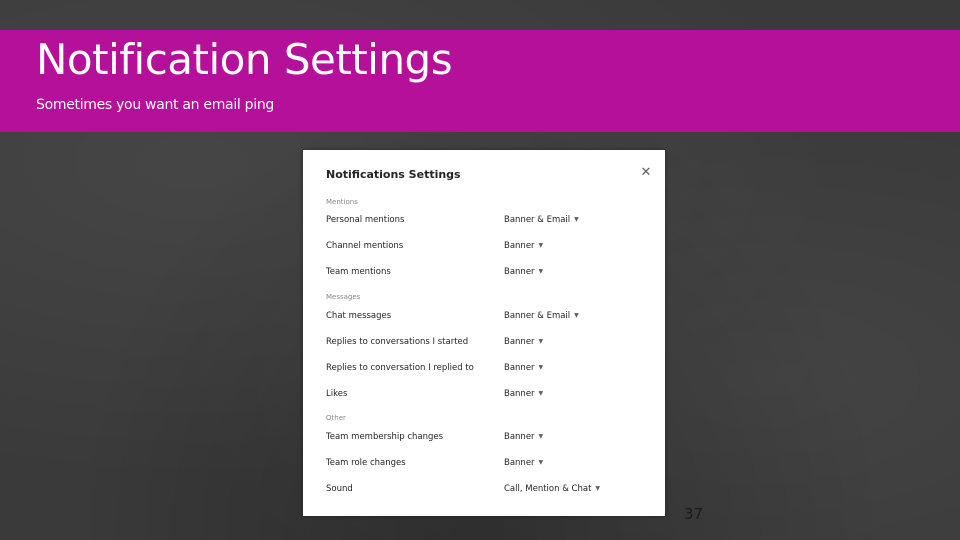 Image resolution: width=960 pixels, height=540 pixels. Describe the element at coordinates (385, 437) in the screenshot. I see `setting-label: Team membership changes` at that location.